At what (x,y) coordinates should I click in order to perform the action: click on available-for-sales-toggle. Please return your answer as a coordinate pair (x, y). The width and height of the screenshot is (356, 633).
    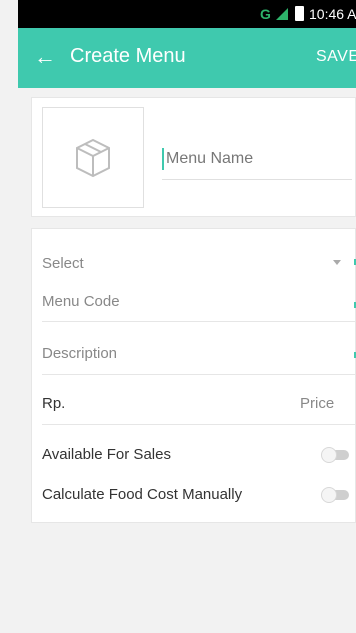
    Looking at the image, I should click on (336, 455).